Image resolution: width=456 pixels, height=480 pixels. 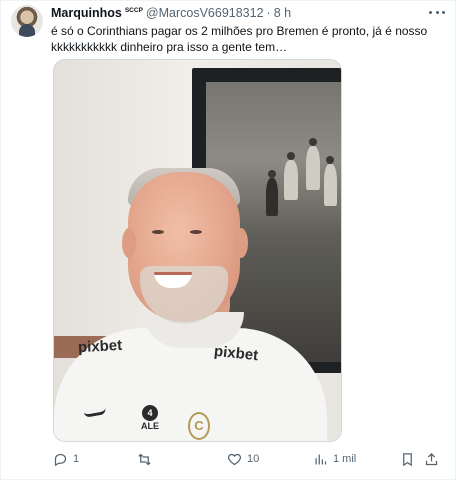 What do you see at coordinates (86, 13) in the screenshot?
I see `display-name: Marquinhos` at bounding box center [86, 13].